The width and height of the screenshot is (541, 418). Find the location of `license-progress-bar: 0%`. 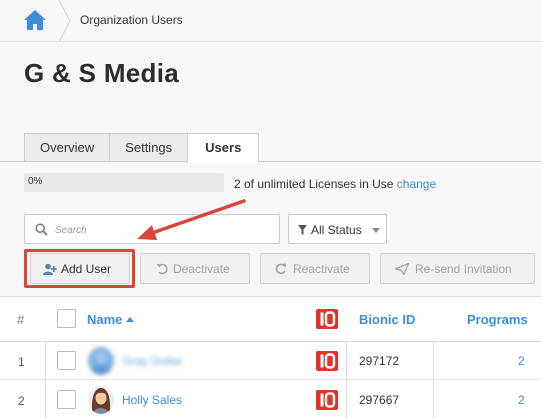

license-progress-bar: 0% is located at coordinates (124, 182).